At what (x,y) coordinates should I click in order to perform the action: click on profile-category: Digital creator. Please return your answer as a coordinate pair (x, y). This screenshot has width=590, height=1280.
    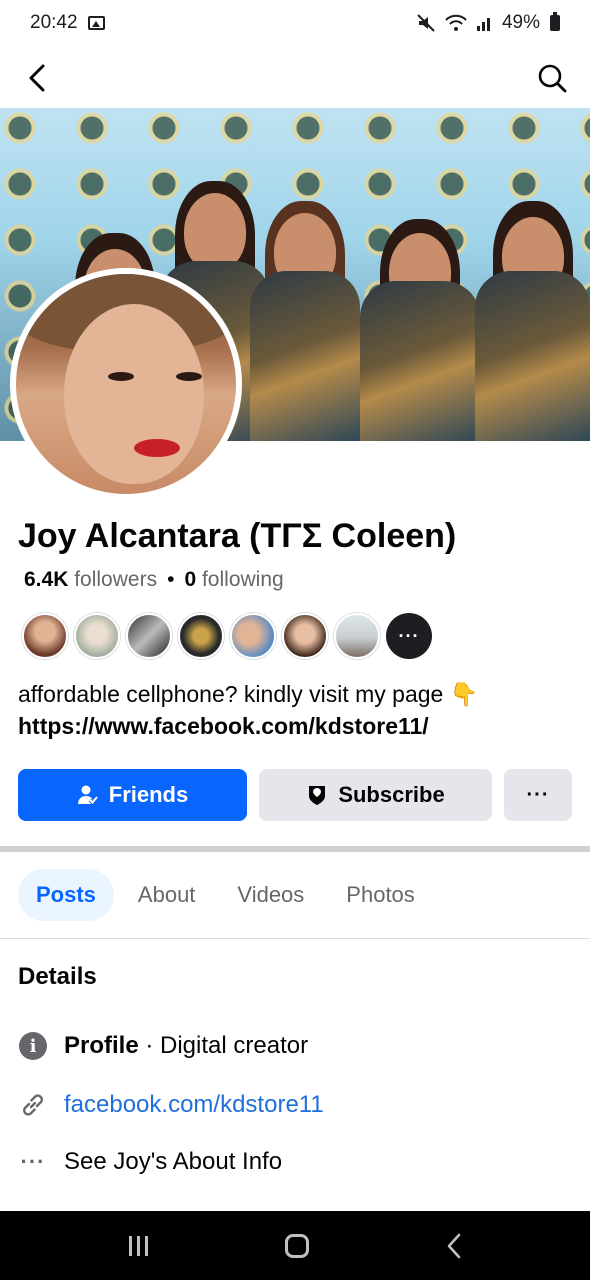
    Looking at the image, I should click on (234, 1045).